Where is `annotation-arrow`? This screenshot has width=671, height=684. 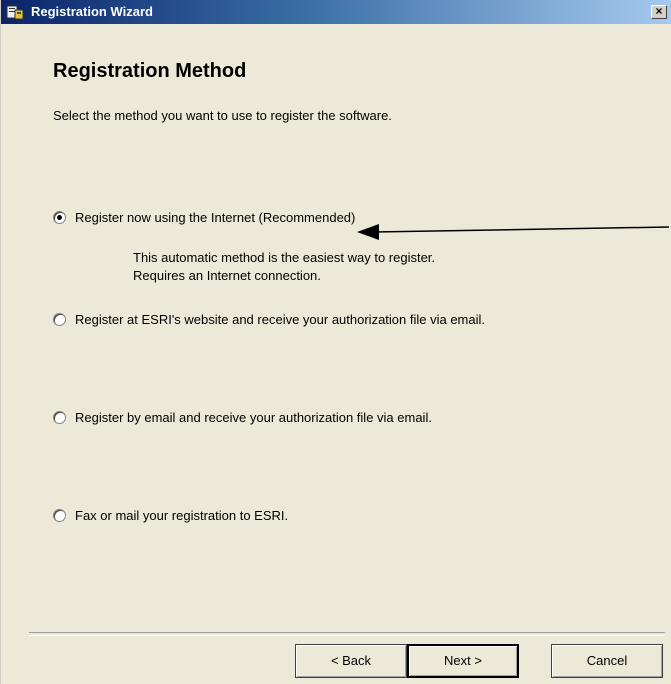 annotation-arrow is located at coordinates (513, 232).